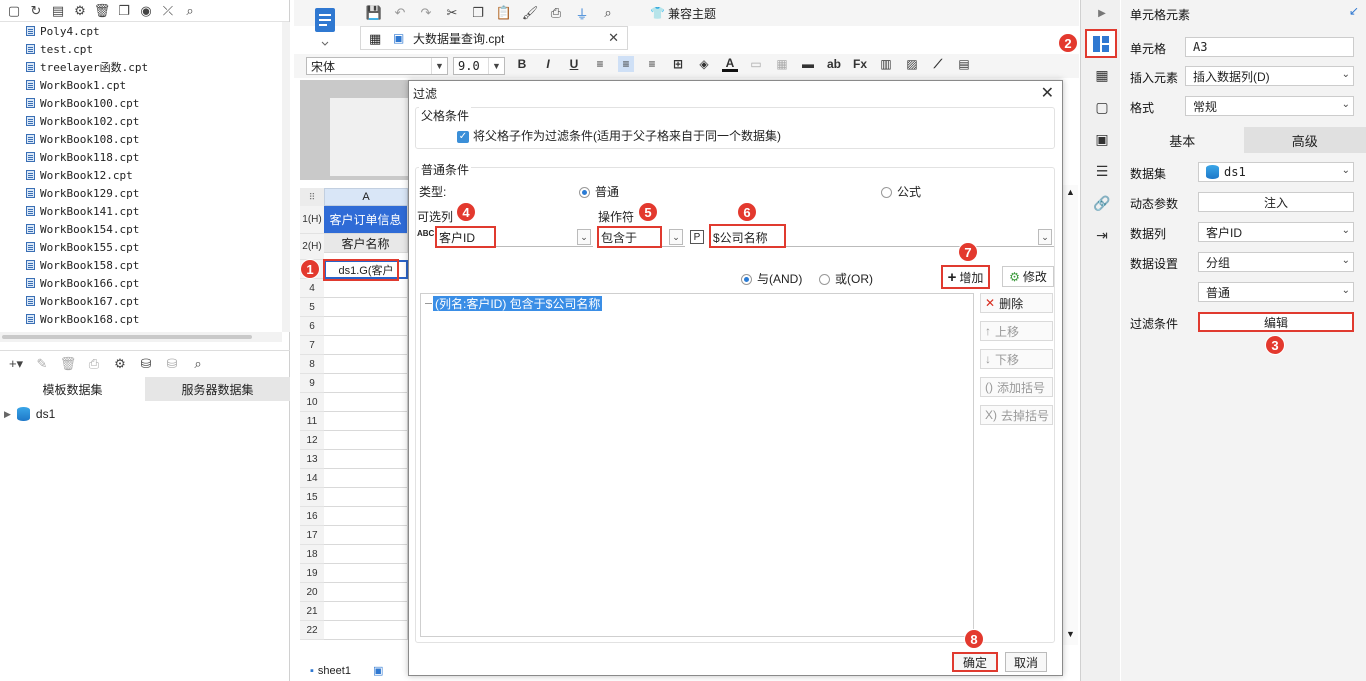  Describe the element at coordinates (141, 139) in the screenshot. I see `file-item: WorkBook108.cpt` at that location.